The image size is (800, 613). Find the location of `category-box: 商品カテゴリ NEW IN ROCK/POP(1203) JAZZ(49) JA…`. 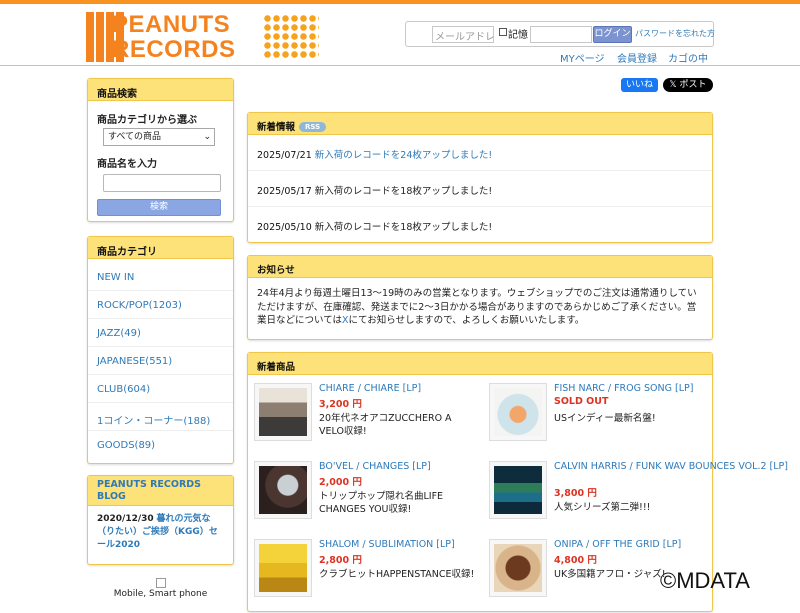

category-box: 商品カテゴリ NEW IN ROCK/POP(1203) JAZZ(49) JA… is located at coordinates (160, 350).